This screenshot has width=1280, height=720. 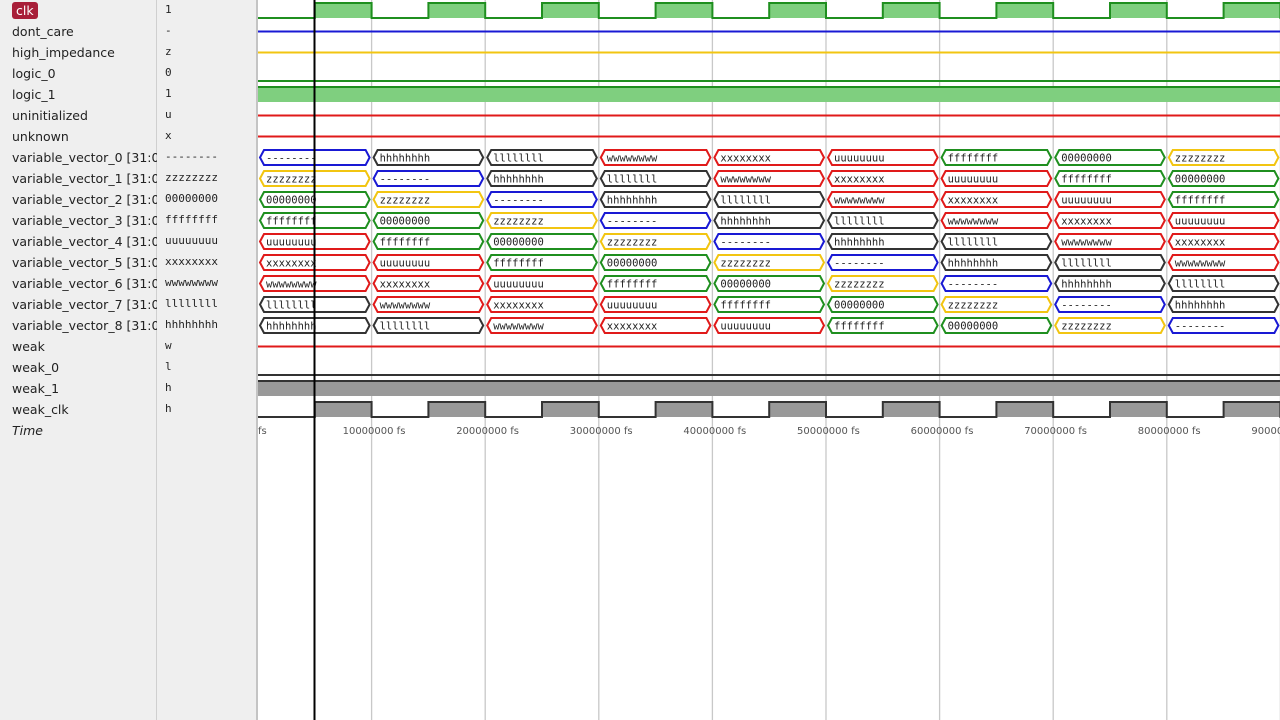 I want to click on time-tick-label: 20000000 fs, so click(x=487, y=431).